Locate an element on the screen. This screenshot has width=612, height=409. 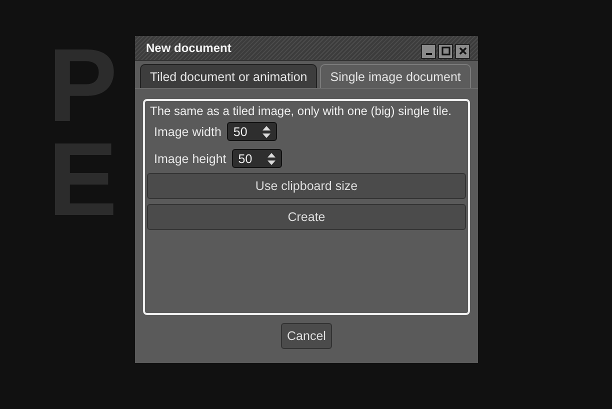
field-label: Image height is located at coordinates (190, 159).